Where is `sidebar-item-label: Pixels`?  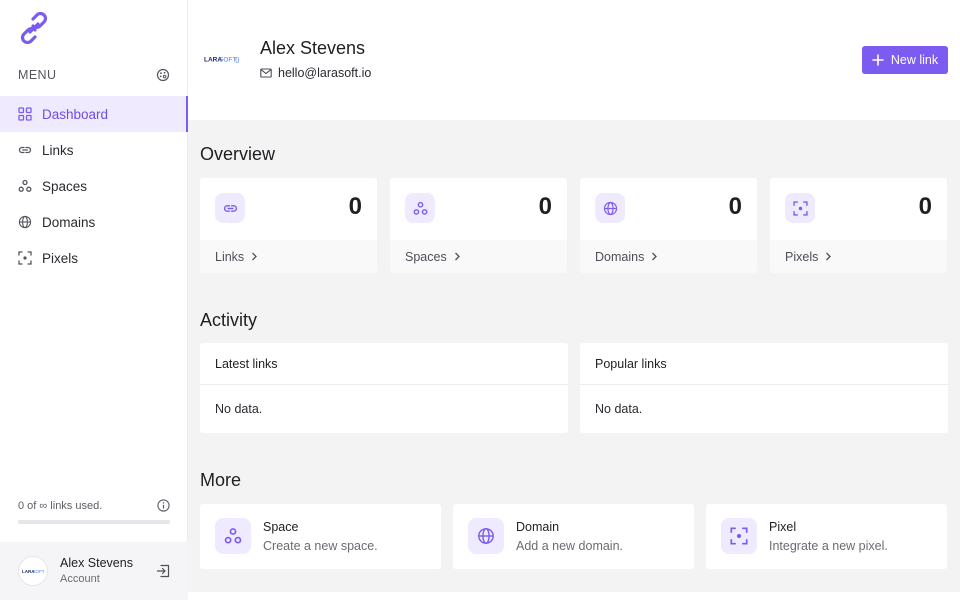 sidebar-item-label: Pixels is located at coordinates (60, 258).